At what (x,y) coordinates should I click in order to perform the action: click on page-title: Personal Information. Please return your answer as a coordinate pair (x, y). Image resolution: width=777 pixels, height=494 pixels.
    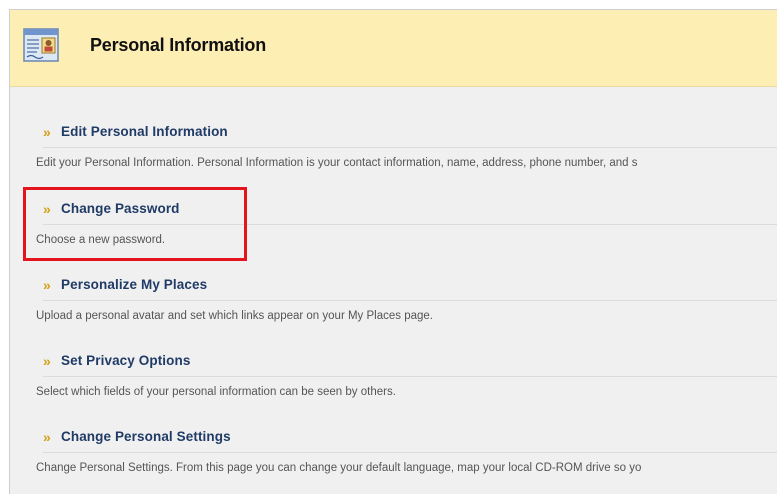
    Looking at the image, I should click on (178, 45).